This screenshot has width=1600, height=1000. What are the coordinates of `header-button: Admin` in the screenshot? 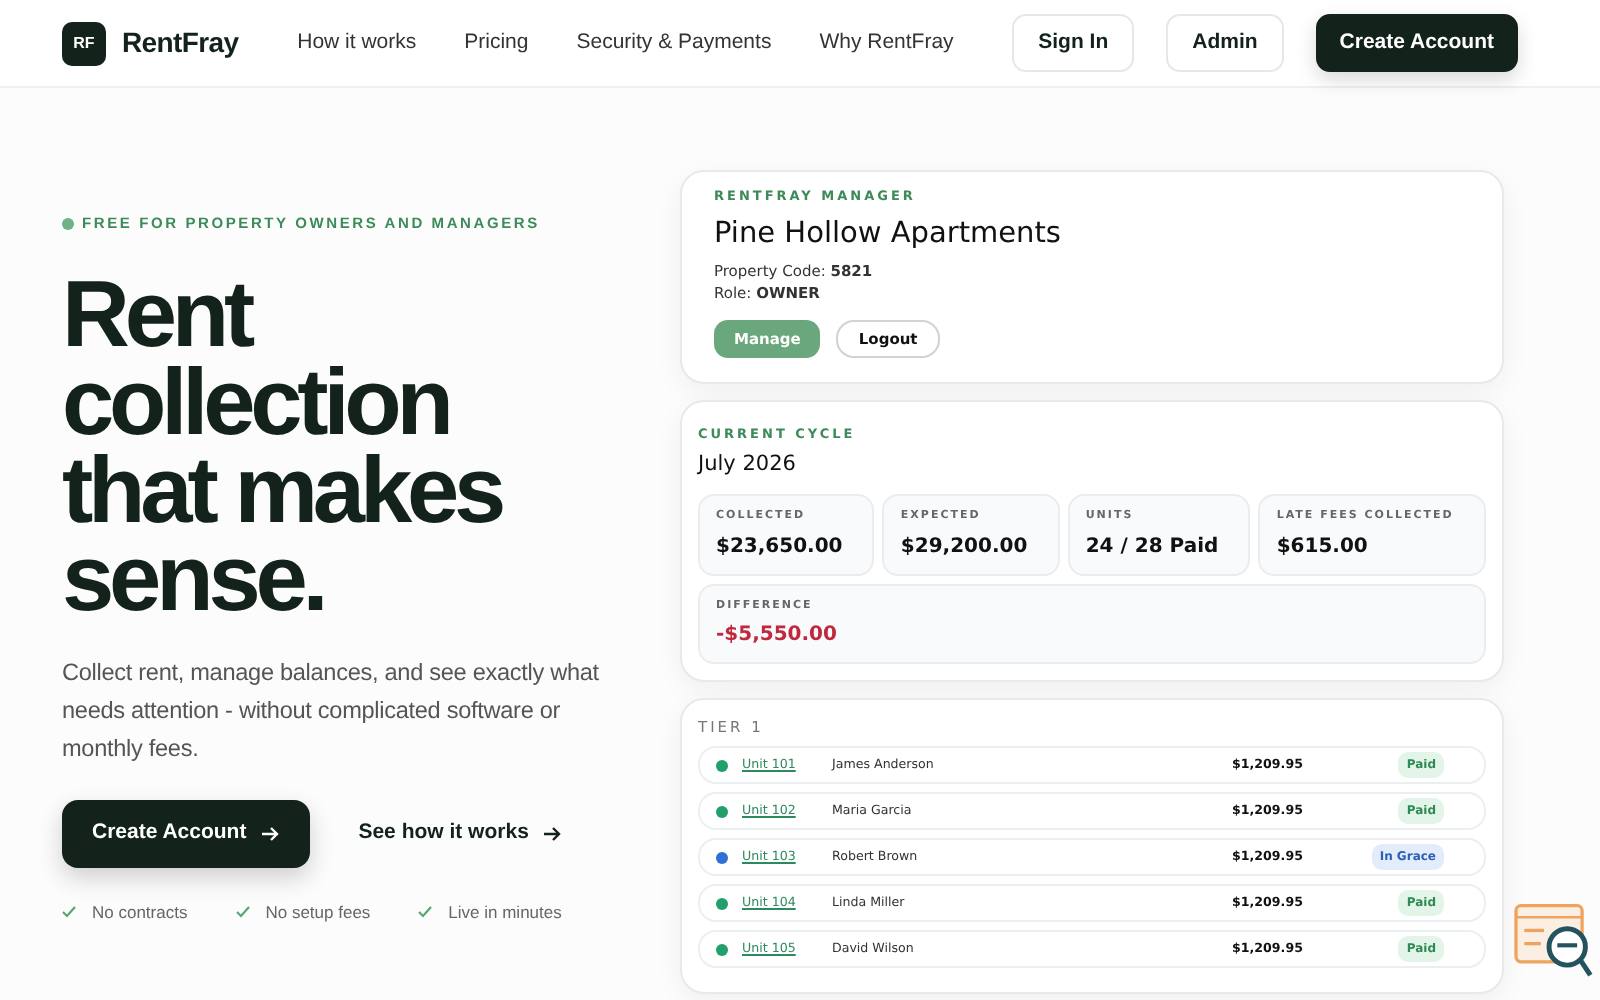 It's located at (1225, 43).